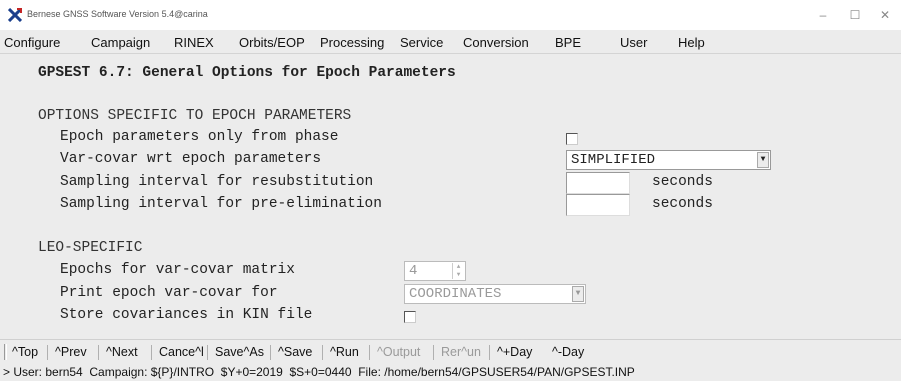 This screenshot has height=381, width=901. What do you see at coordinates (221, 204) in the screenshot?
I see `preelim-label: Sampling interval for pre-elimination` at bounding box center [221, 204].